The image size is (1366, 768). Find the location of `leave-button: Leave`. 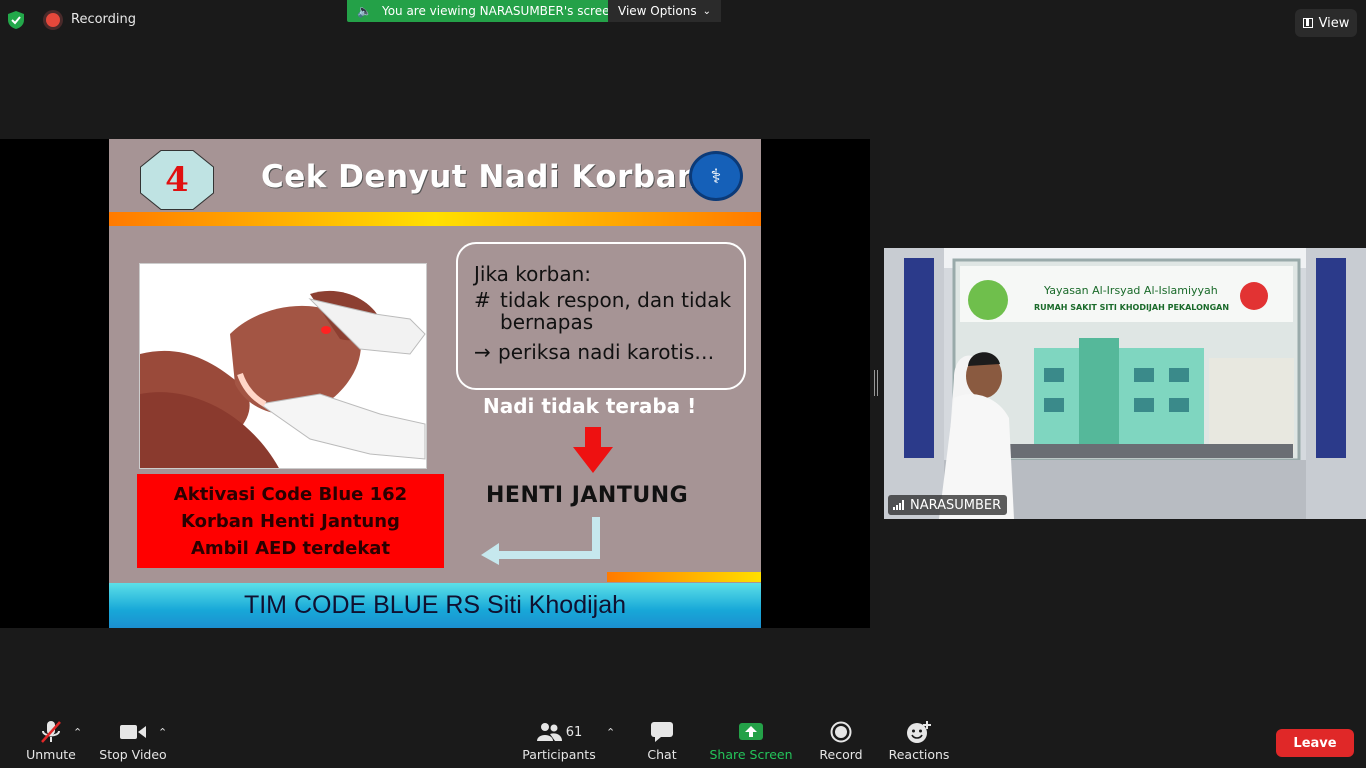

leave-button: Leave is located at coordinates (1315, 743).